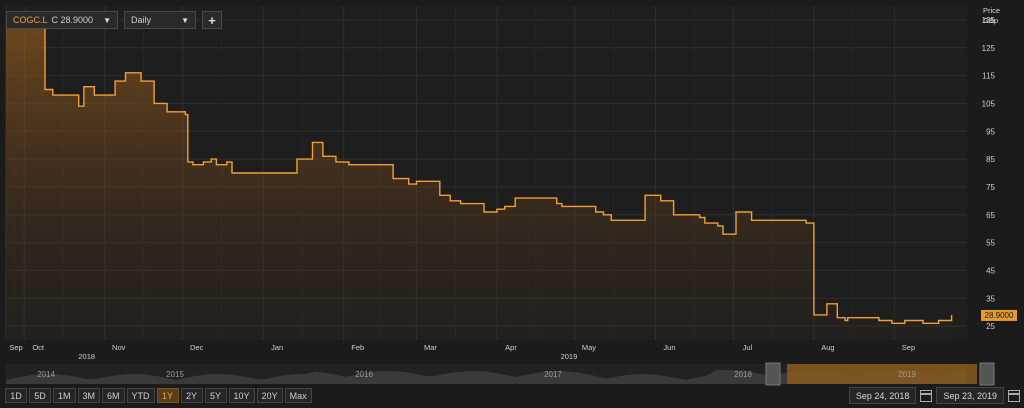 The width and height of the screenshot is (1024, 408). Describe the element at coordinates (589, 347) in the screenshot. I see `x-tick-label: May` at that location.